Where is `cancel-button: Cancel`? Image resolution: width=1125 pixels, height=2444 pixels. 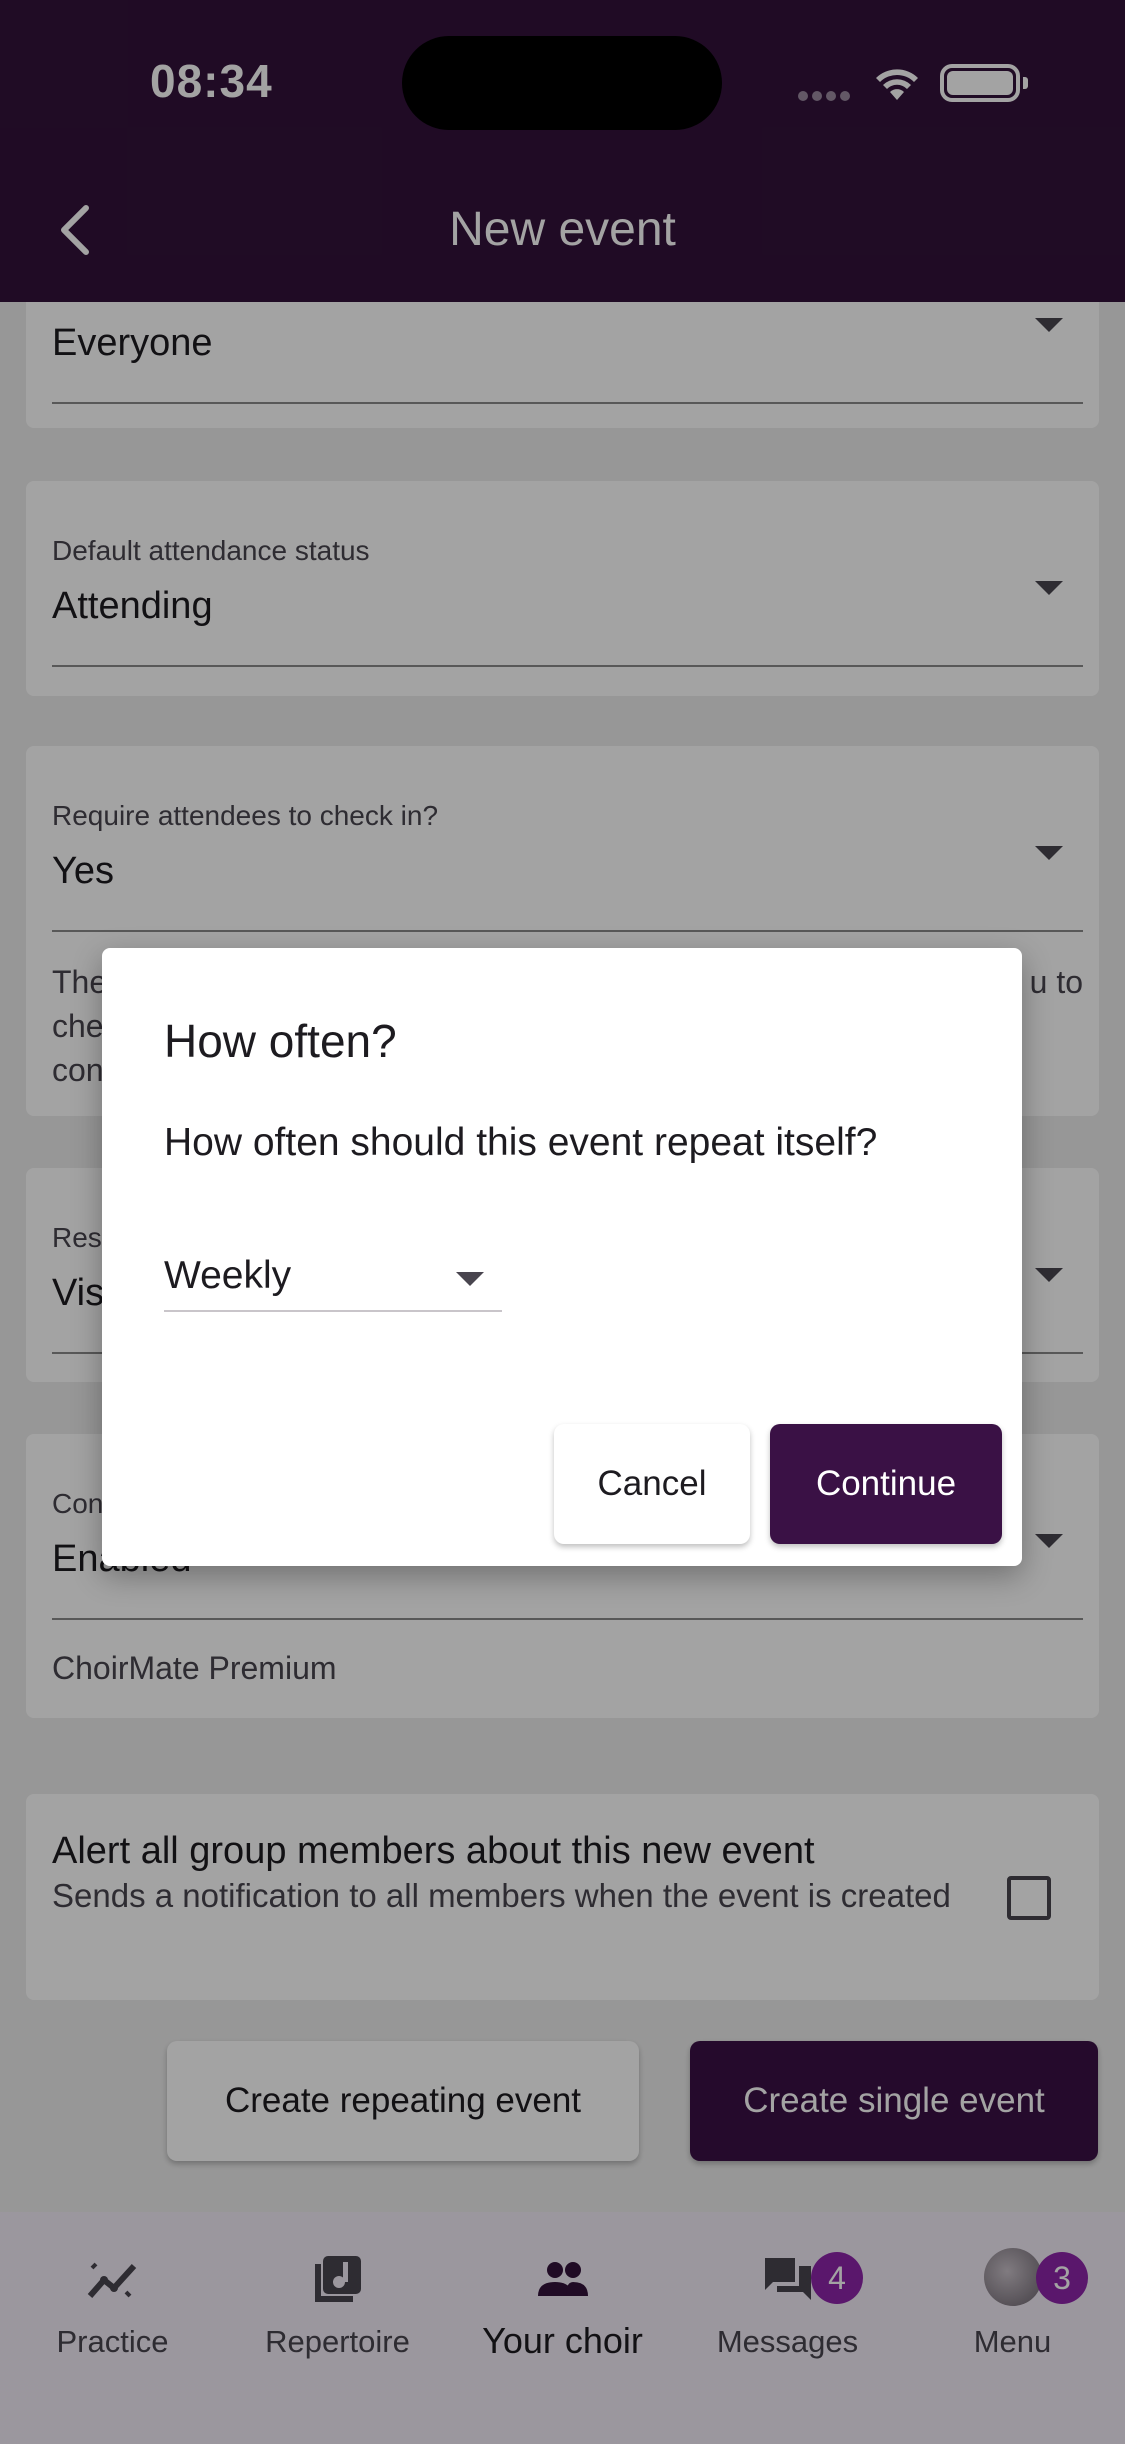
cancel-button: Cancel is located at coordinates (652, 1484).